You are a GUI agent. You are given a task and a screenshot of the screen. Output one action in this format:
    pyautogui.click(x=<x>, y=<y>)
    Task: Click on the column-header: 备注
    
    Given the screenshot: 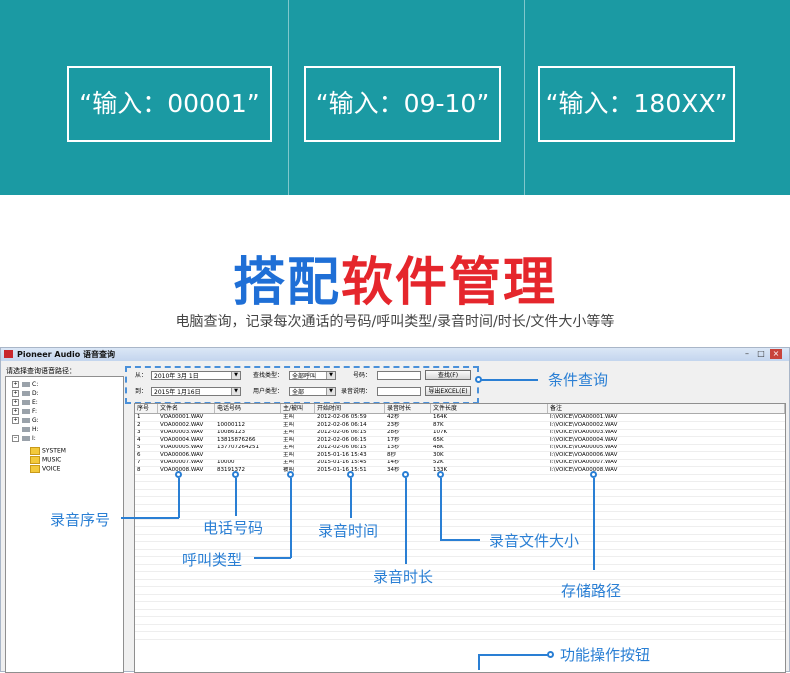 What is the action you would take?
    pyautogui.click(x=666, y=408)
    